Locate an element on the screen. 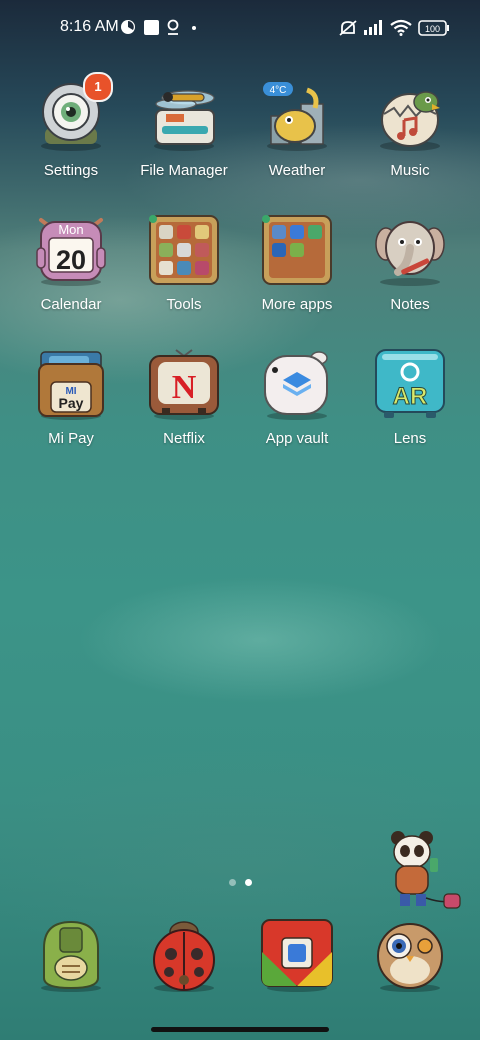 This screenshot has width=480, height=1040. dock-app-phone is located at coordinates (71, 955).